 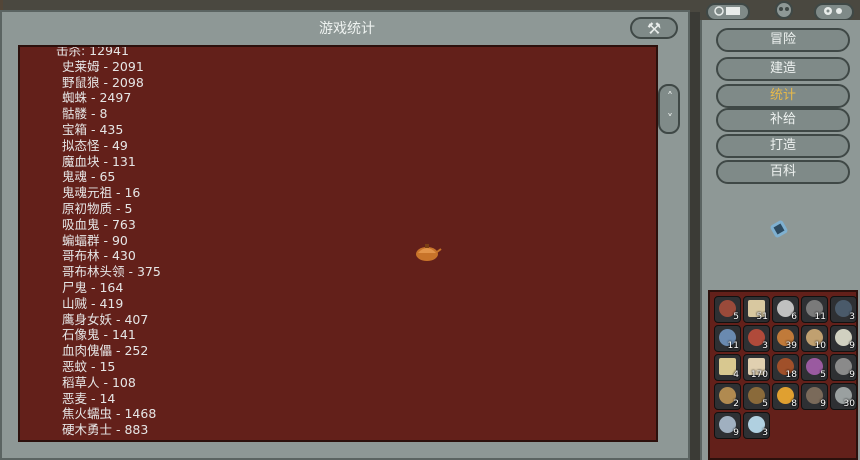 What do you see at coordinates (89, 366) in the screenshot?
I see `stat-row: 恶蚊 - 15` at bounding box center [89, 366].